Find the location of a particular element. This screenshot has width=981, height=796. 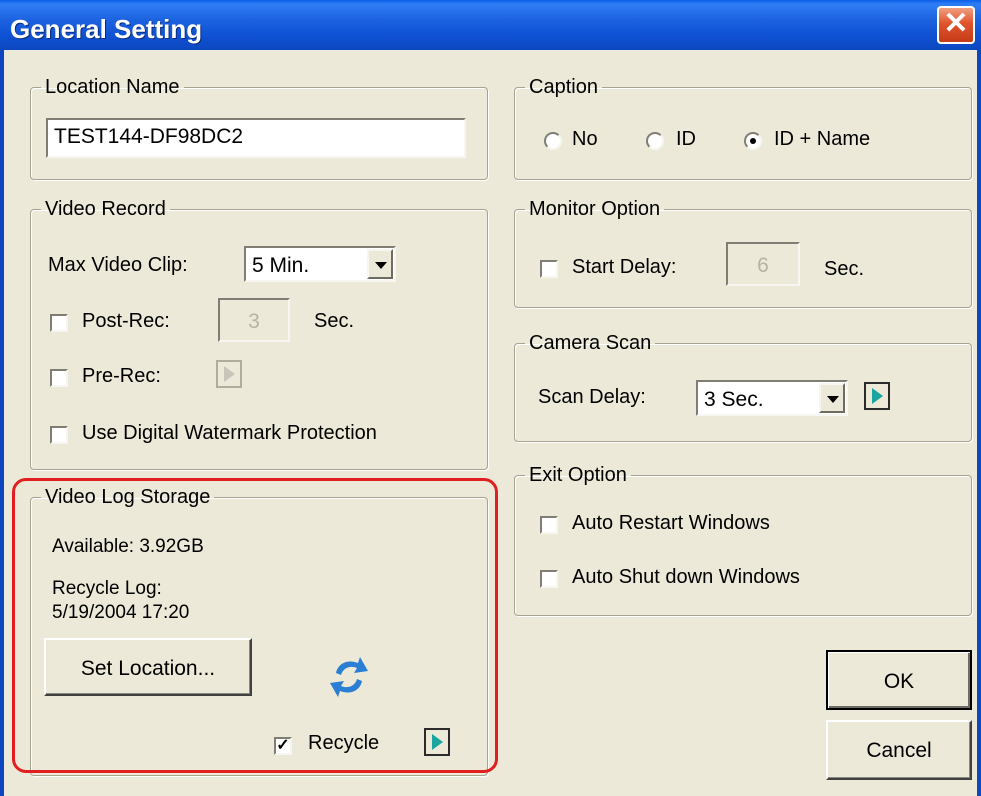

max-video-clip-value: 5 Min. is located at coordinates (281, 265).